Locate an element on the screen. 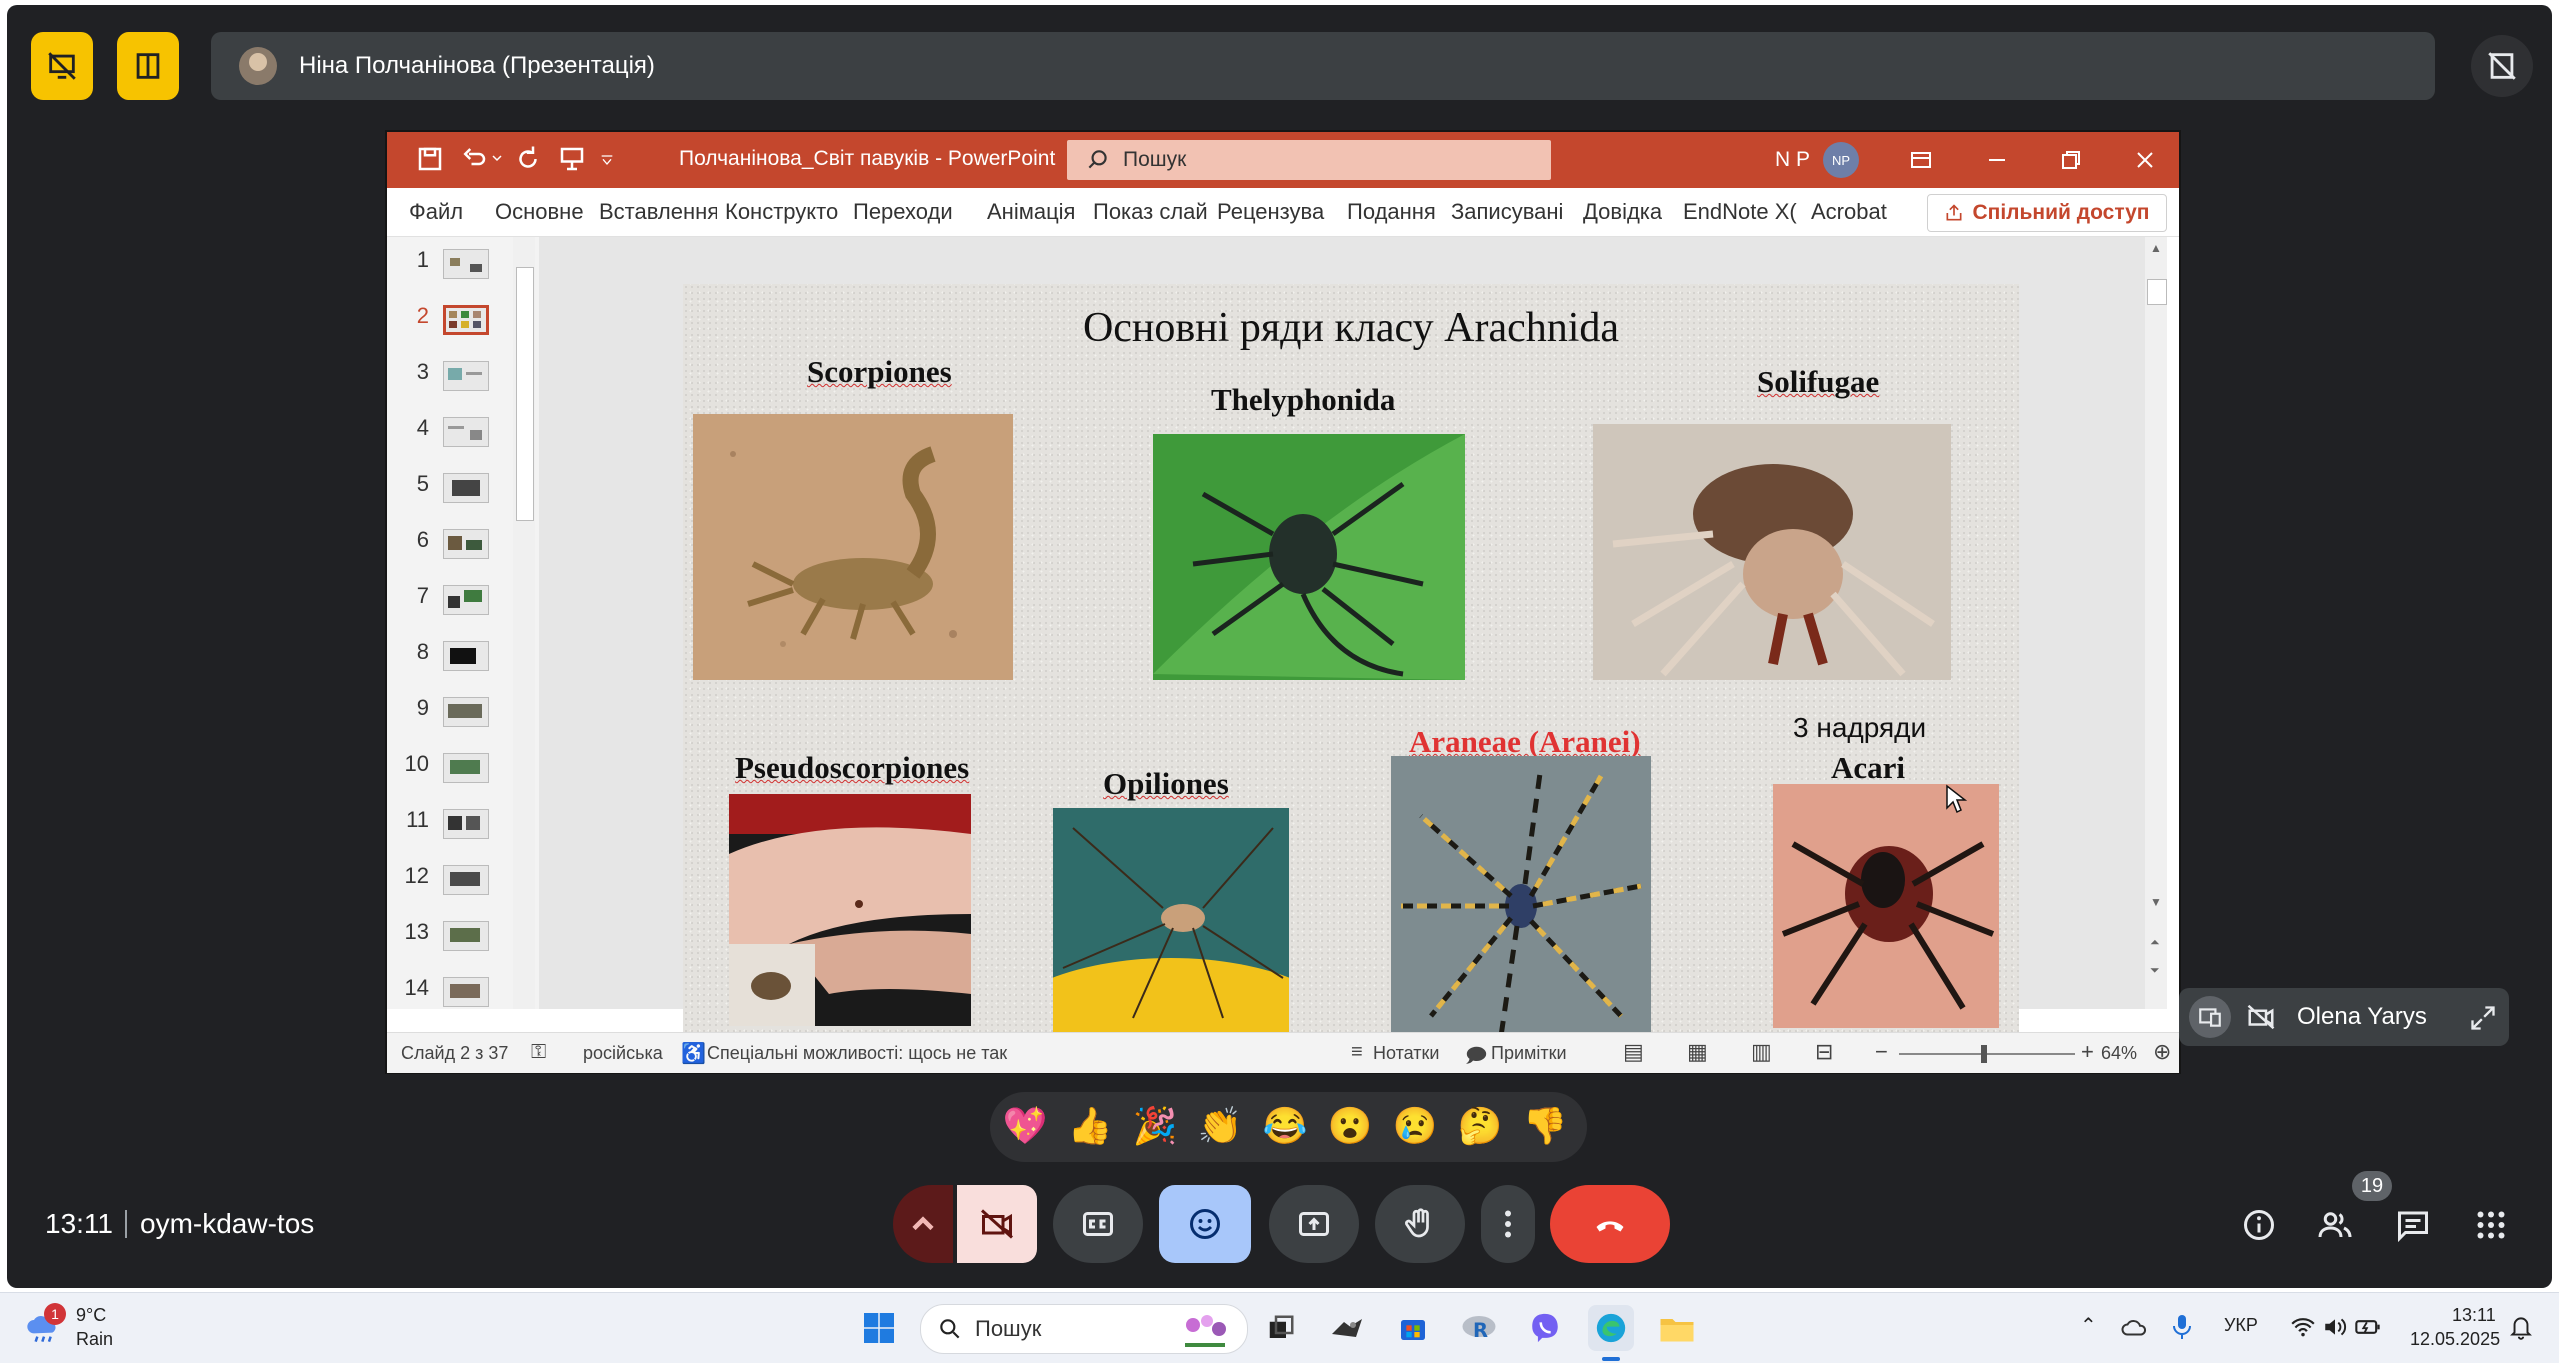  label-pseudoscorpiones: Pseudoscorpiones is located at coordinates (852, 768).